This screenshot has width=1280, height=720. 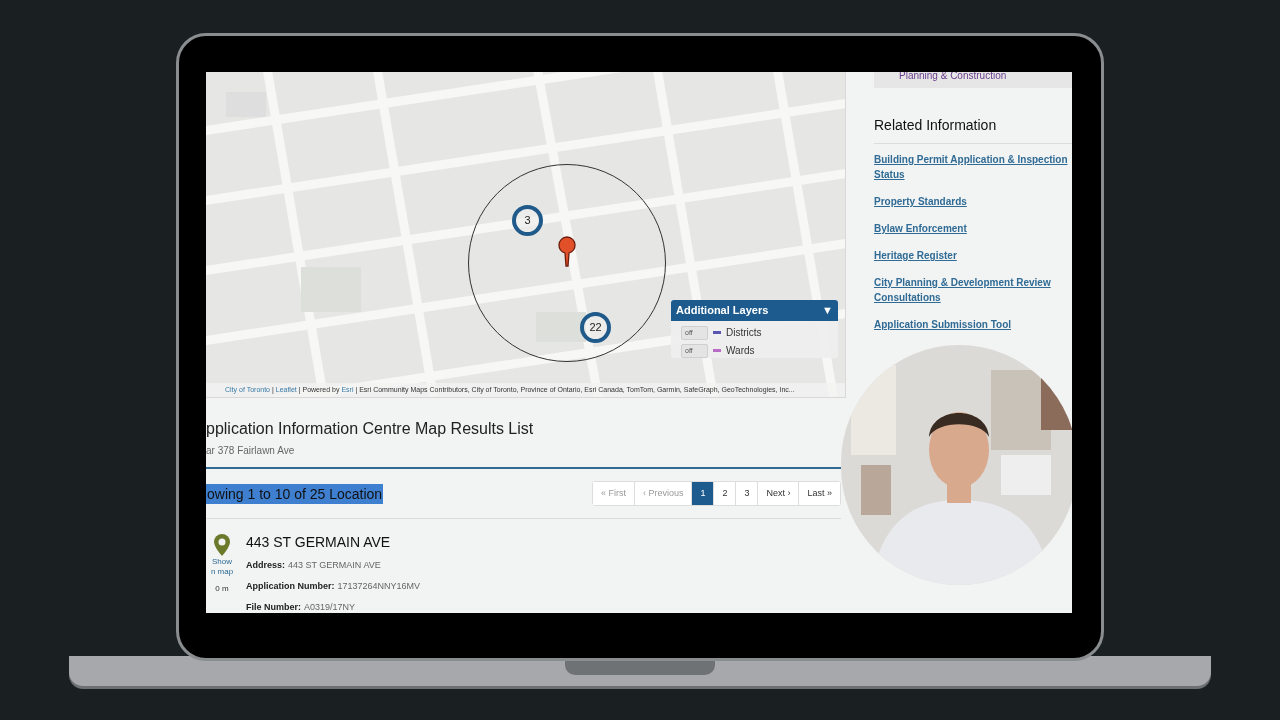 What do you see at coordinates (972, 290) in the screenshot?
I see `sidebar-link: City Planning & Development Review Consultations` at bounding box center [972, 290].